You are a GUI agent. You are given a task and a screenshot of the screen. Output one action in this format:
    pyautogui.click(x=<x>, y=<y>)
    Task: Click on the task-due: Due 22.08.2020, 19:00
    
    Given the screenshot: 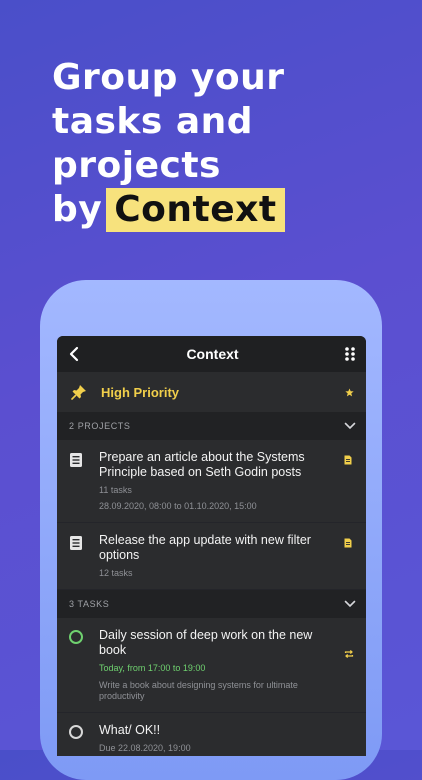 What is the action you would take?
    pyautogui.click(x=145, y=748)
    